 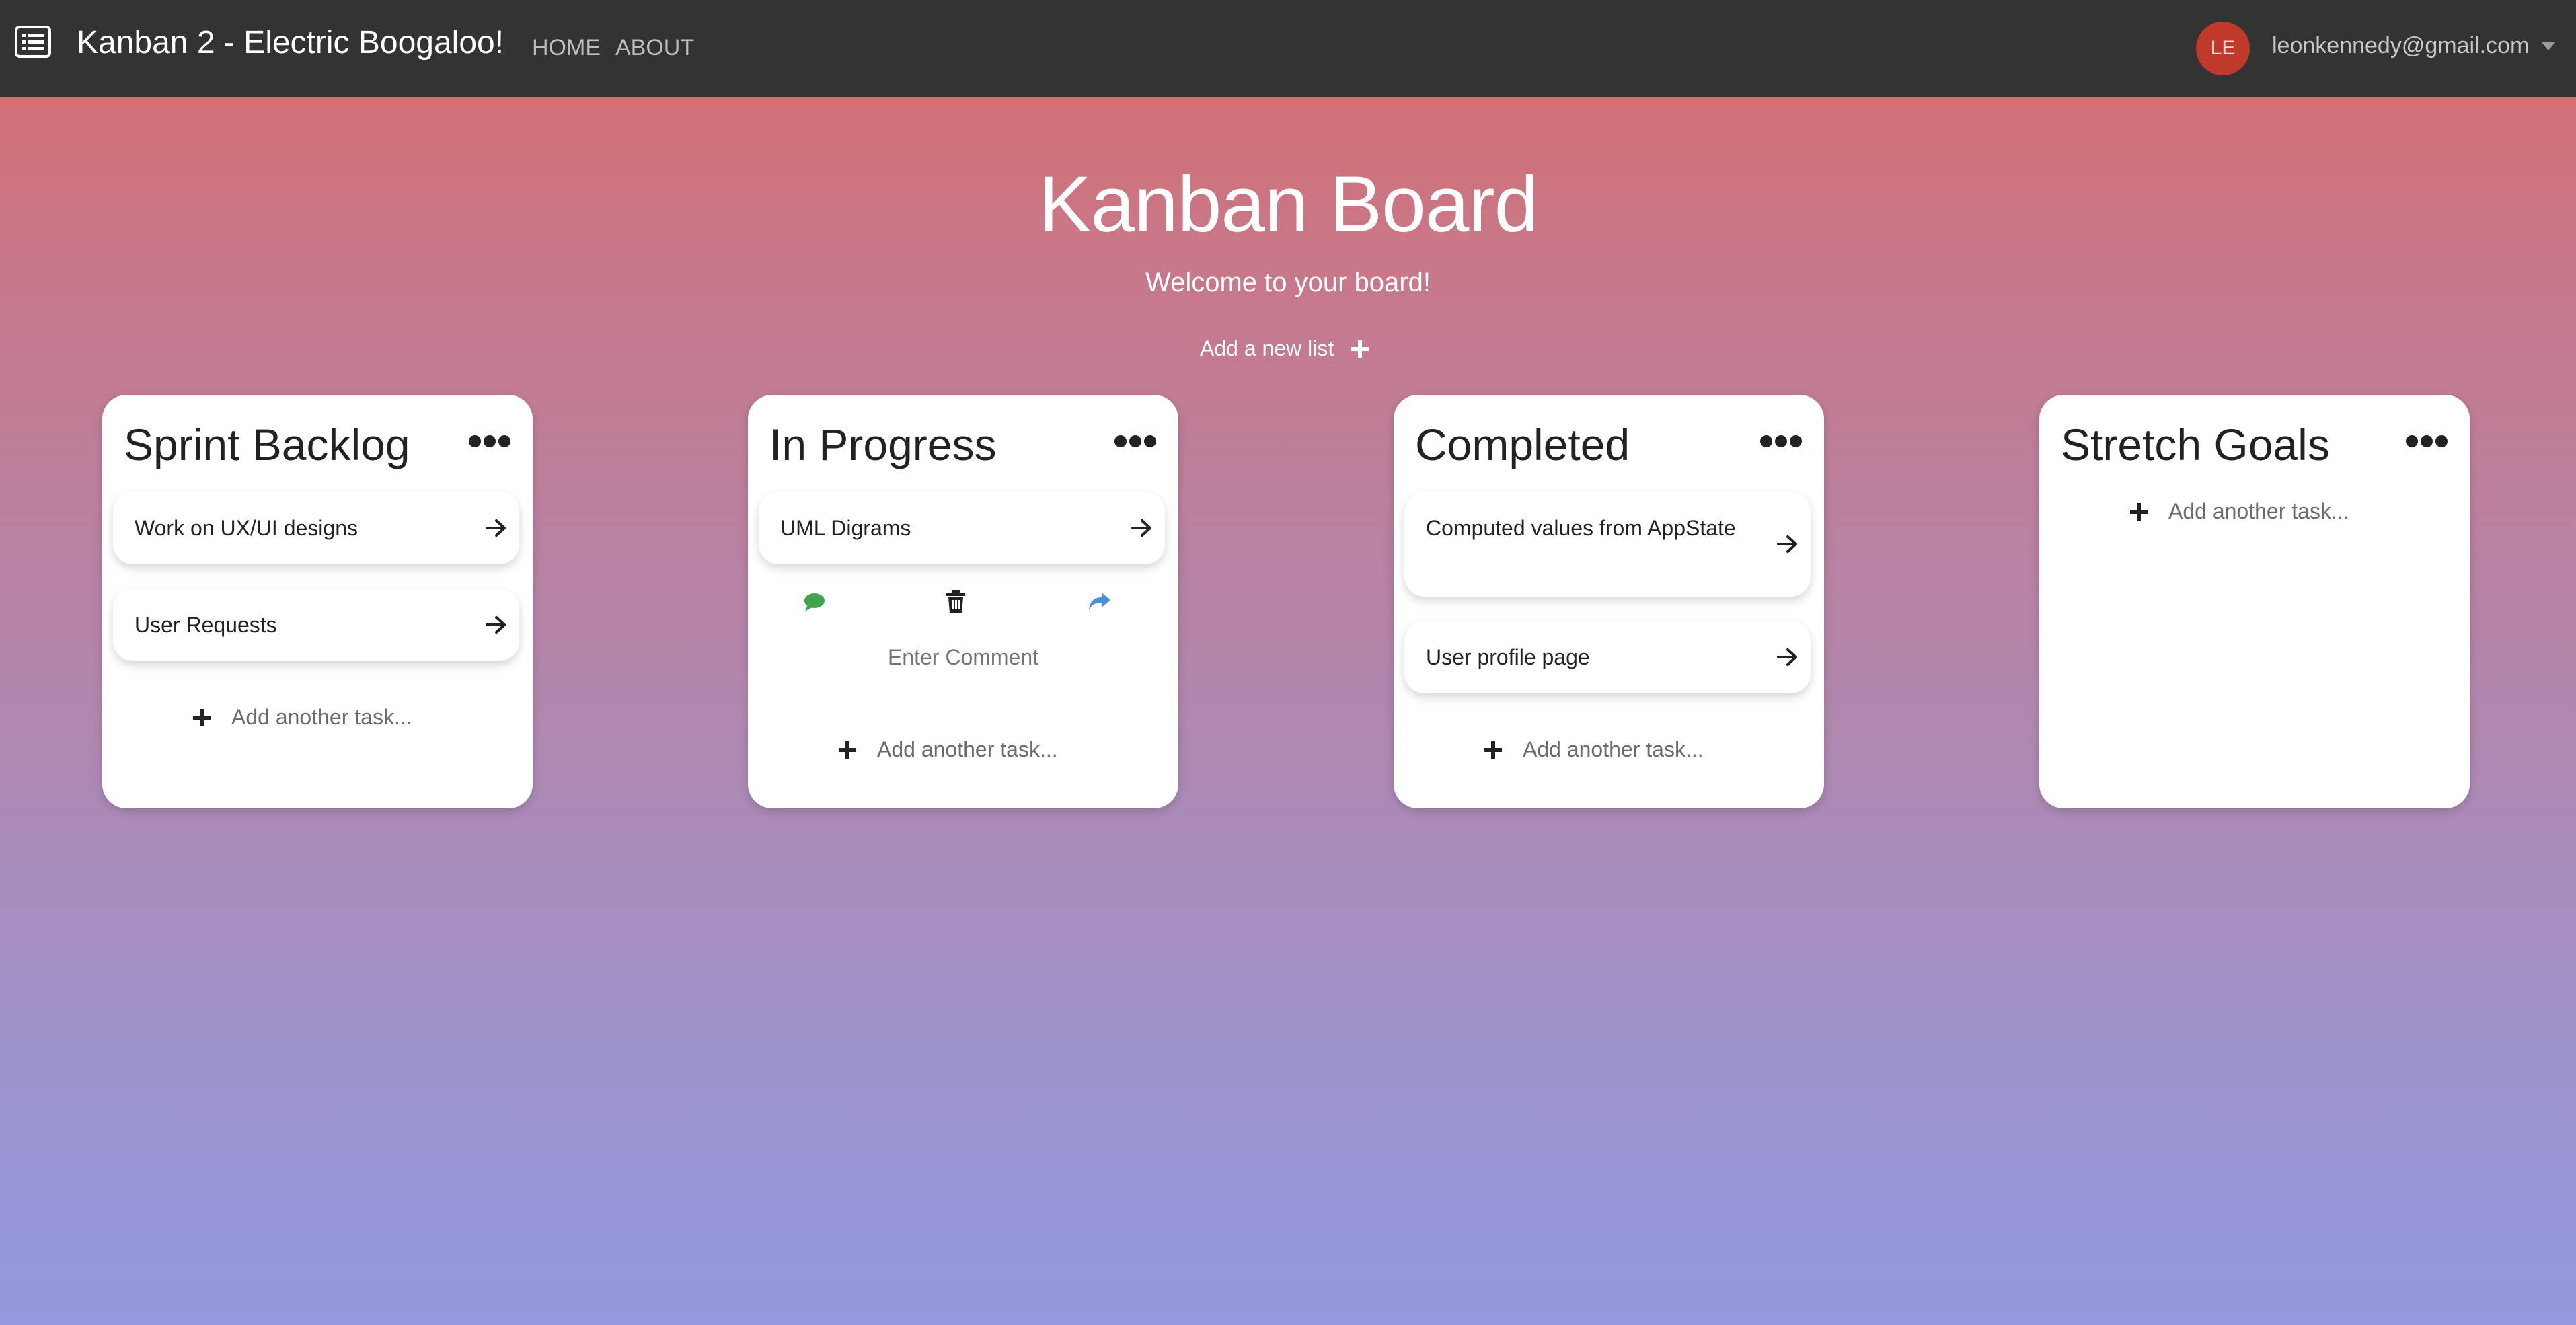 What do you see at coordinates (267, 444) in the screenshot?
I see `list-title: Sprint Backlog` at bounding box center [267, 444].